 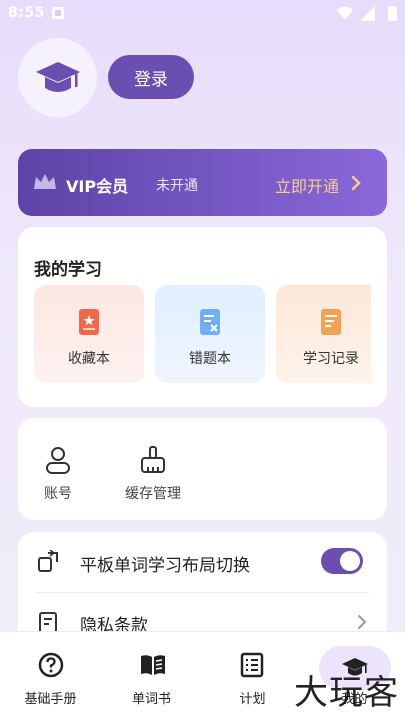 What do you see at coordinates (68, 270) in the screenshot?
I see `my-study-heading: 我的学习` at bounding box center [68, 270].